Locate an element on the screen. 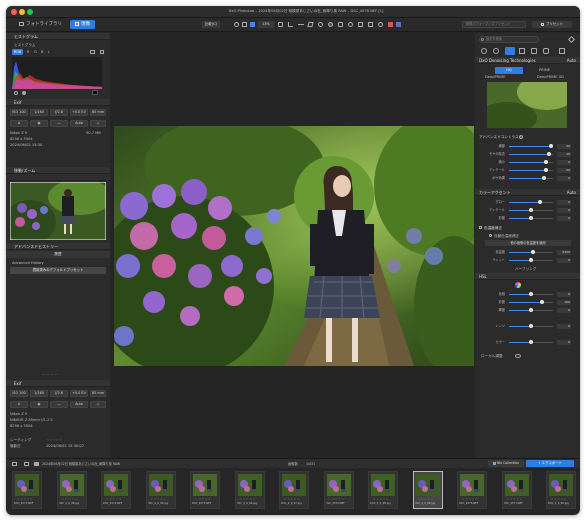  zoom-window-button is located at coordinates (30, 12).